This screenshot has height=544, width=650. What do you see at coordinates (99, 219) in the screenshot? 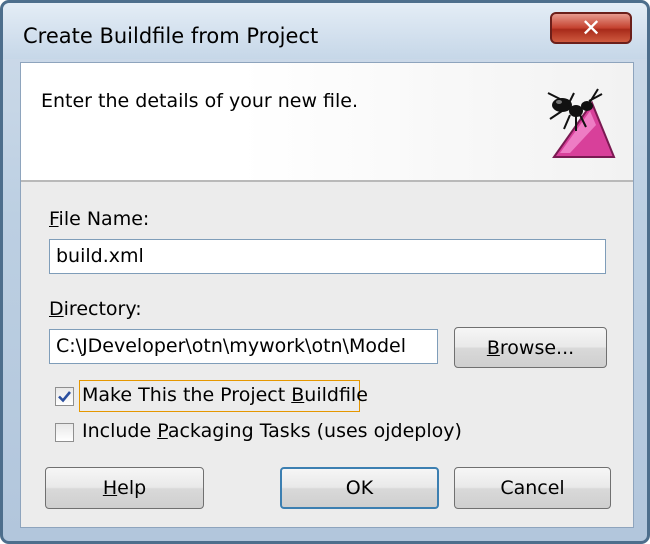
I see `file-name-label: File Name:` at bounding box center [99, 219].